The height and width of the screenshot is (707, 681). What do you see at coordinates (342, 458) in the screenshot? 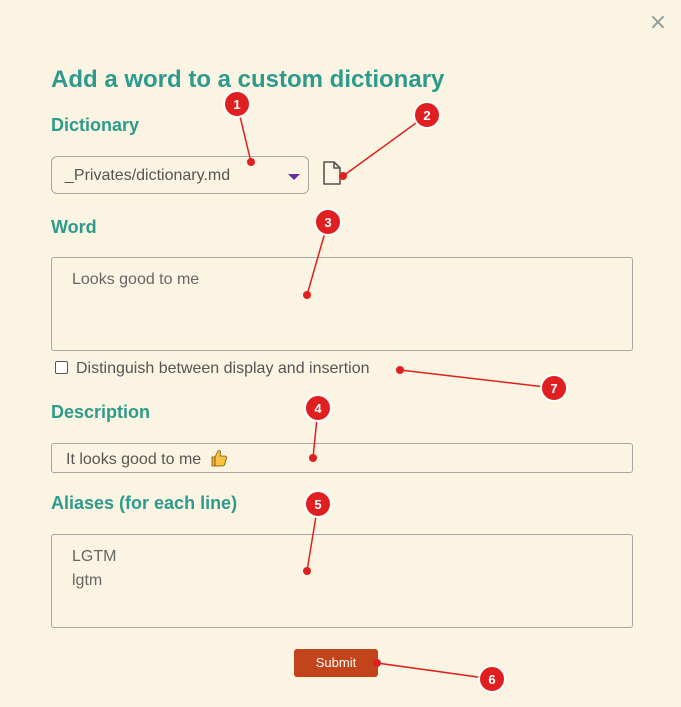
I see `description-input: It looks good to me` at bounding box center [342, 458].